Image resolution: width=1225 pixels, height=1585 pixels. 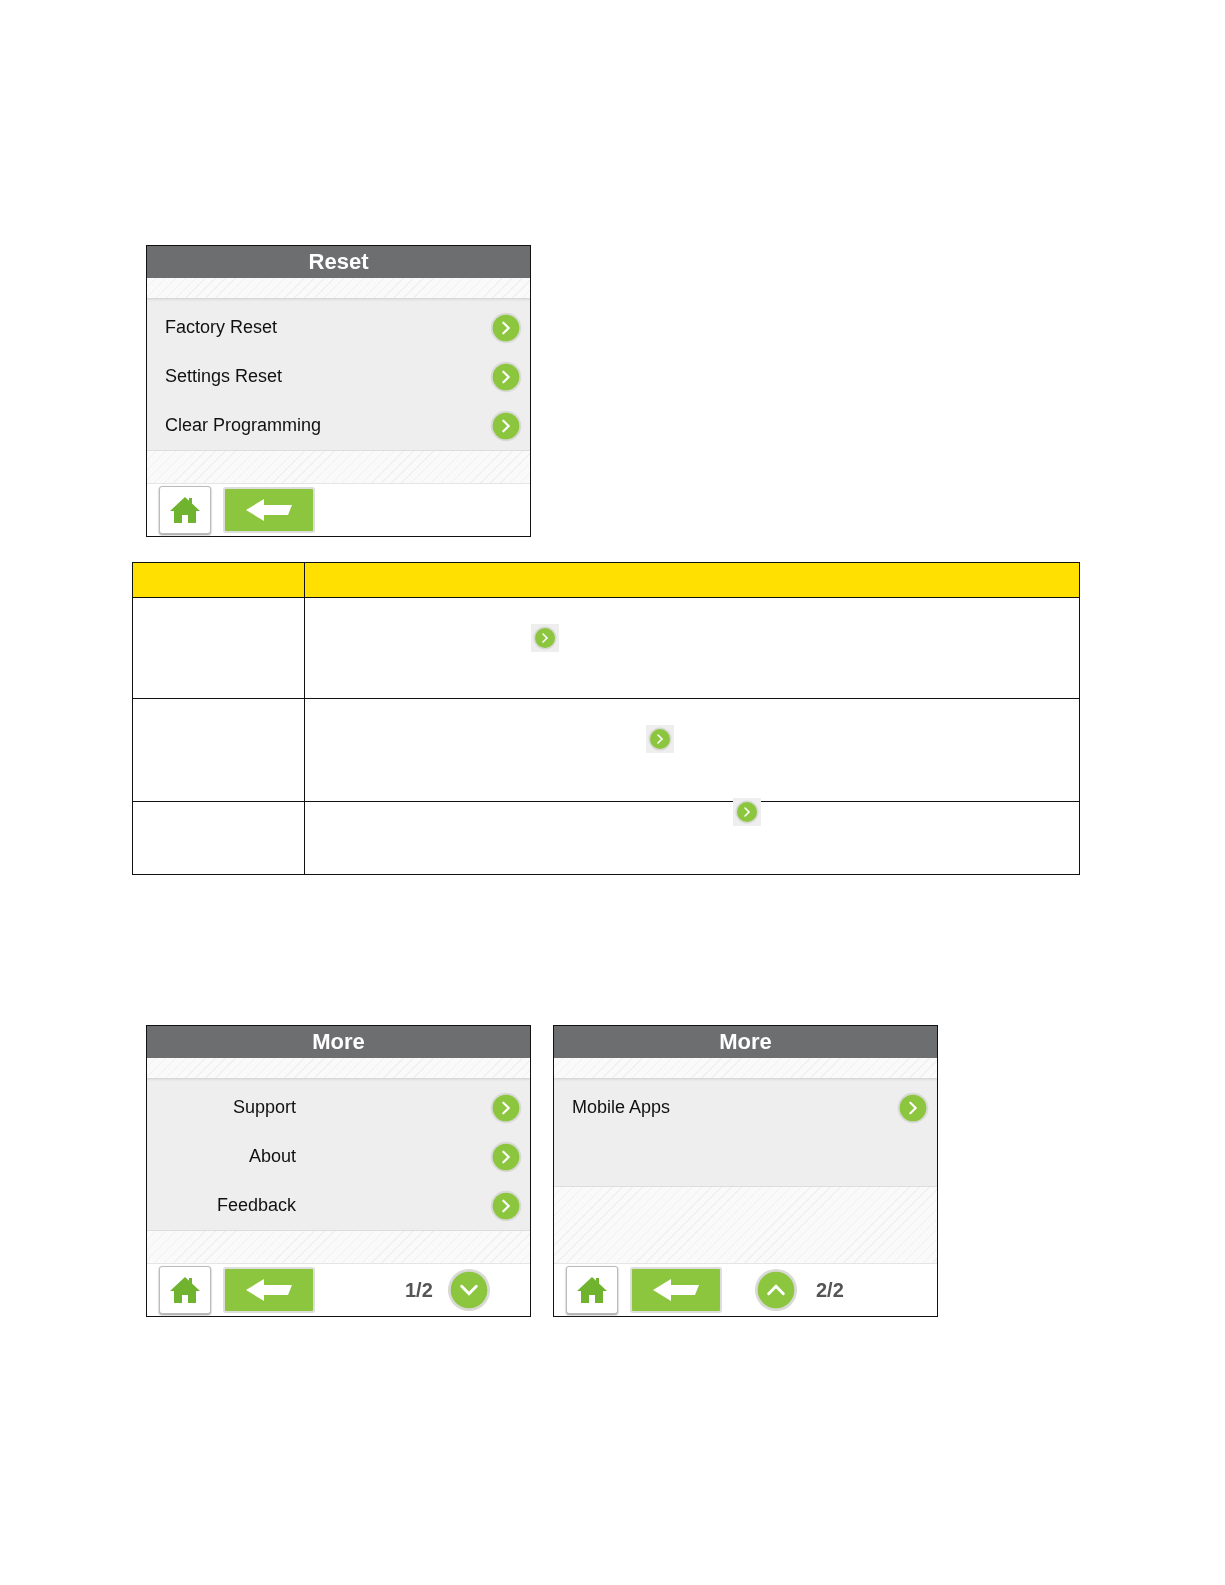 I want to click on menu-item-label: Feedback, so click(x=230, y=1205).